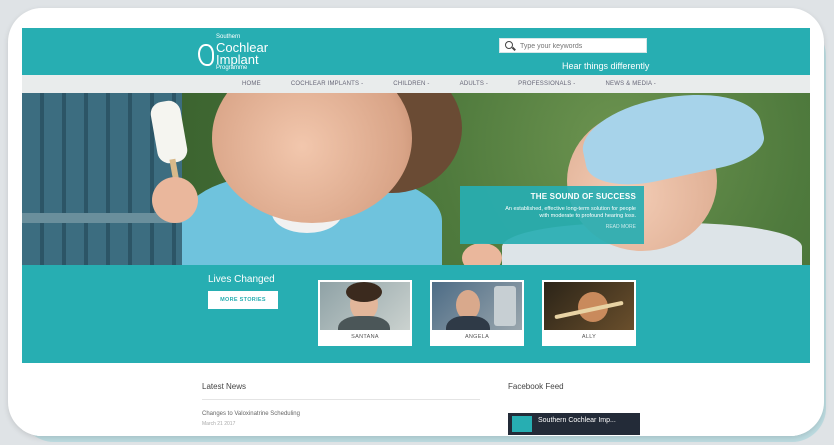 The image size is (834, 445). I want to click on latest-news-heading: Latest News, so click(224, 386).